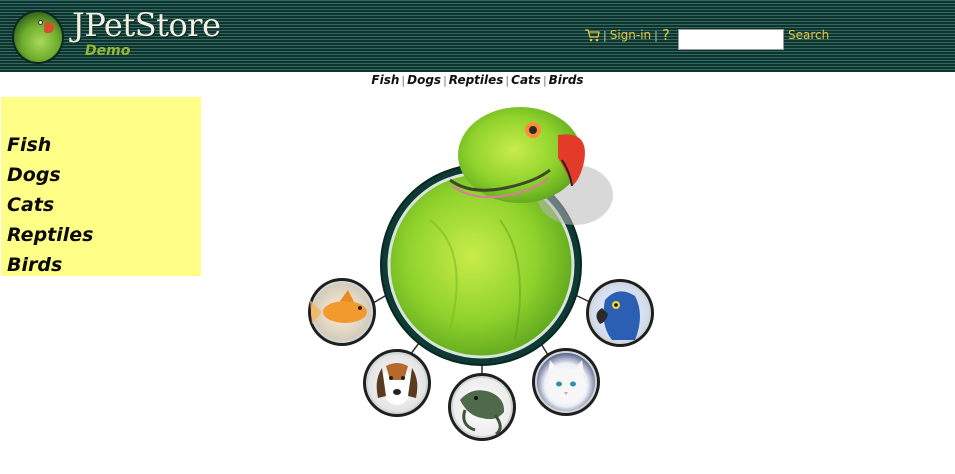  Describe the element at coordinates (101, 186) in the screenshot. I see `sidebar: Fish Dogs Cats Reptiles Birds` at that location.